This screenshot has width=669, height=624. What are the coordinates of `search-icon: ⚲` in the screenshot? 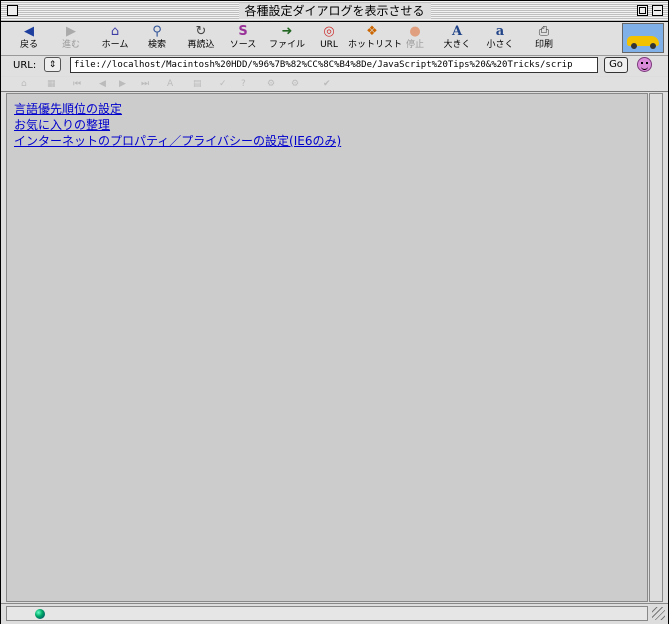 It's located at (157, 31).